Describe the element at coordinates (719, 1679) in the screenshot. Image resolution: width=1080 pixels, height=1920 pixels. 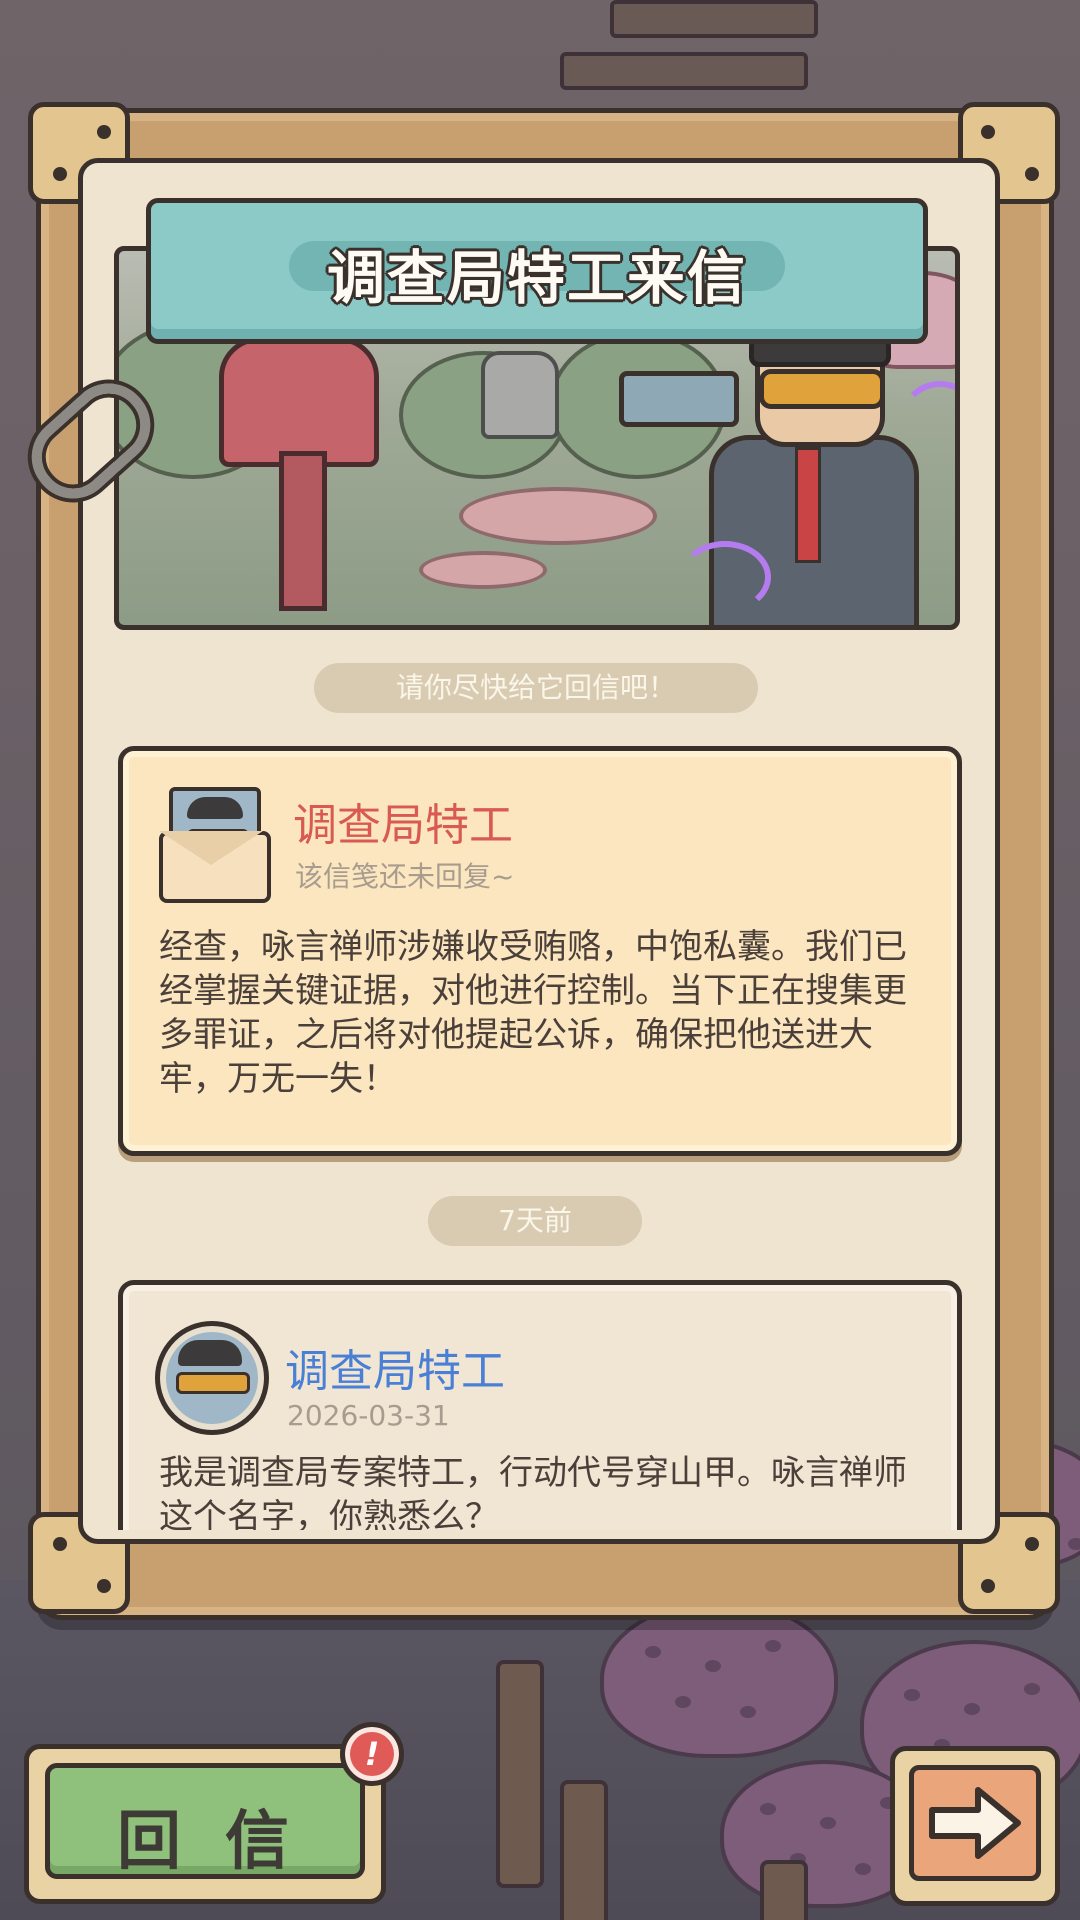
I see `mushroom` at that location.